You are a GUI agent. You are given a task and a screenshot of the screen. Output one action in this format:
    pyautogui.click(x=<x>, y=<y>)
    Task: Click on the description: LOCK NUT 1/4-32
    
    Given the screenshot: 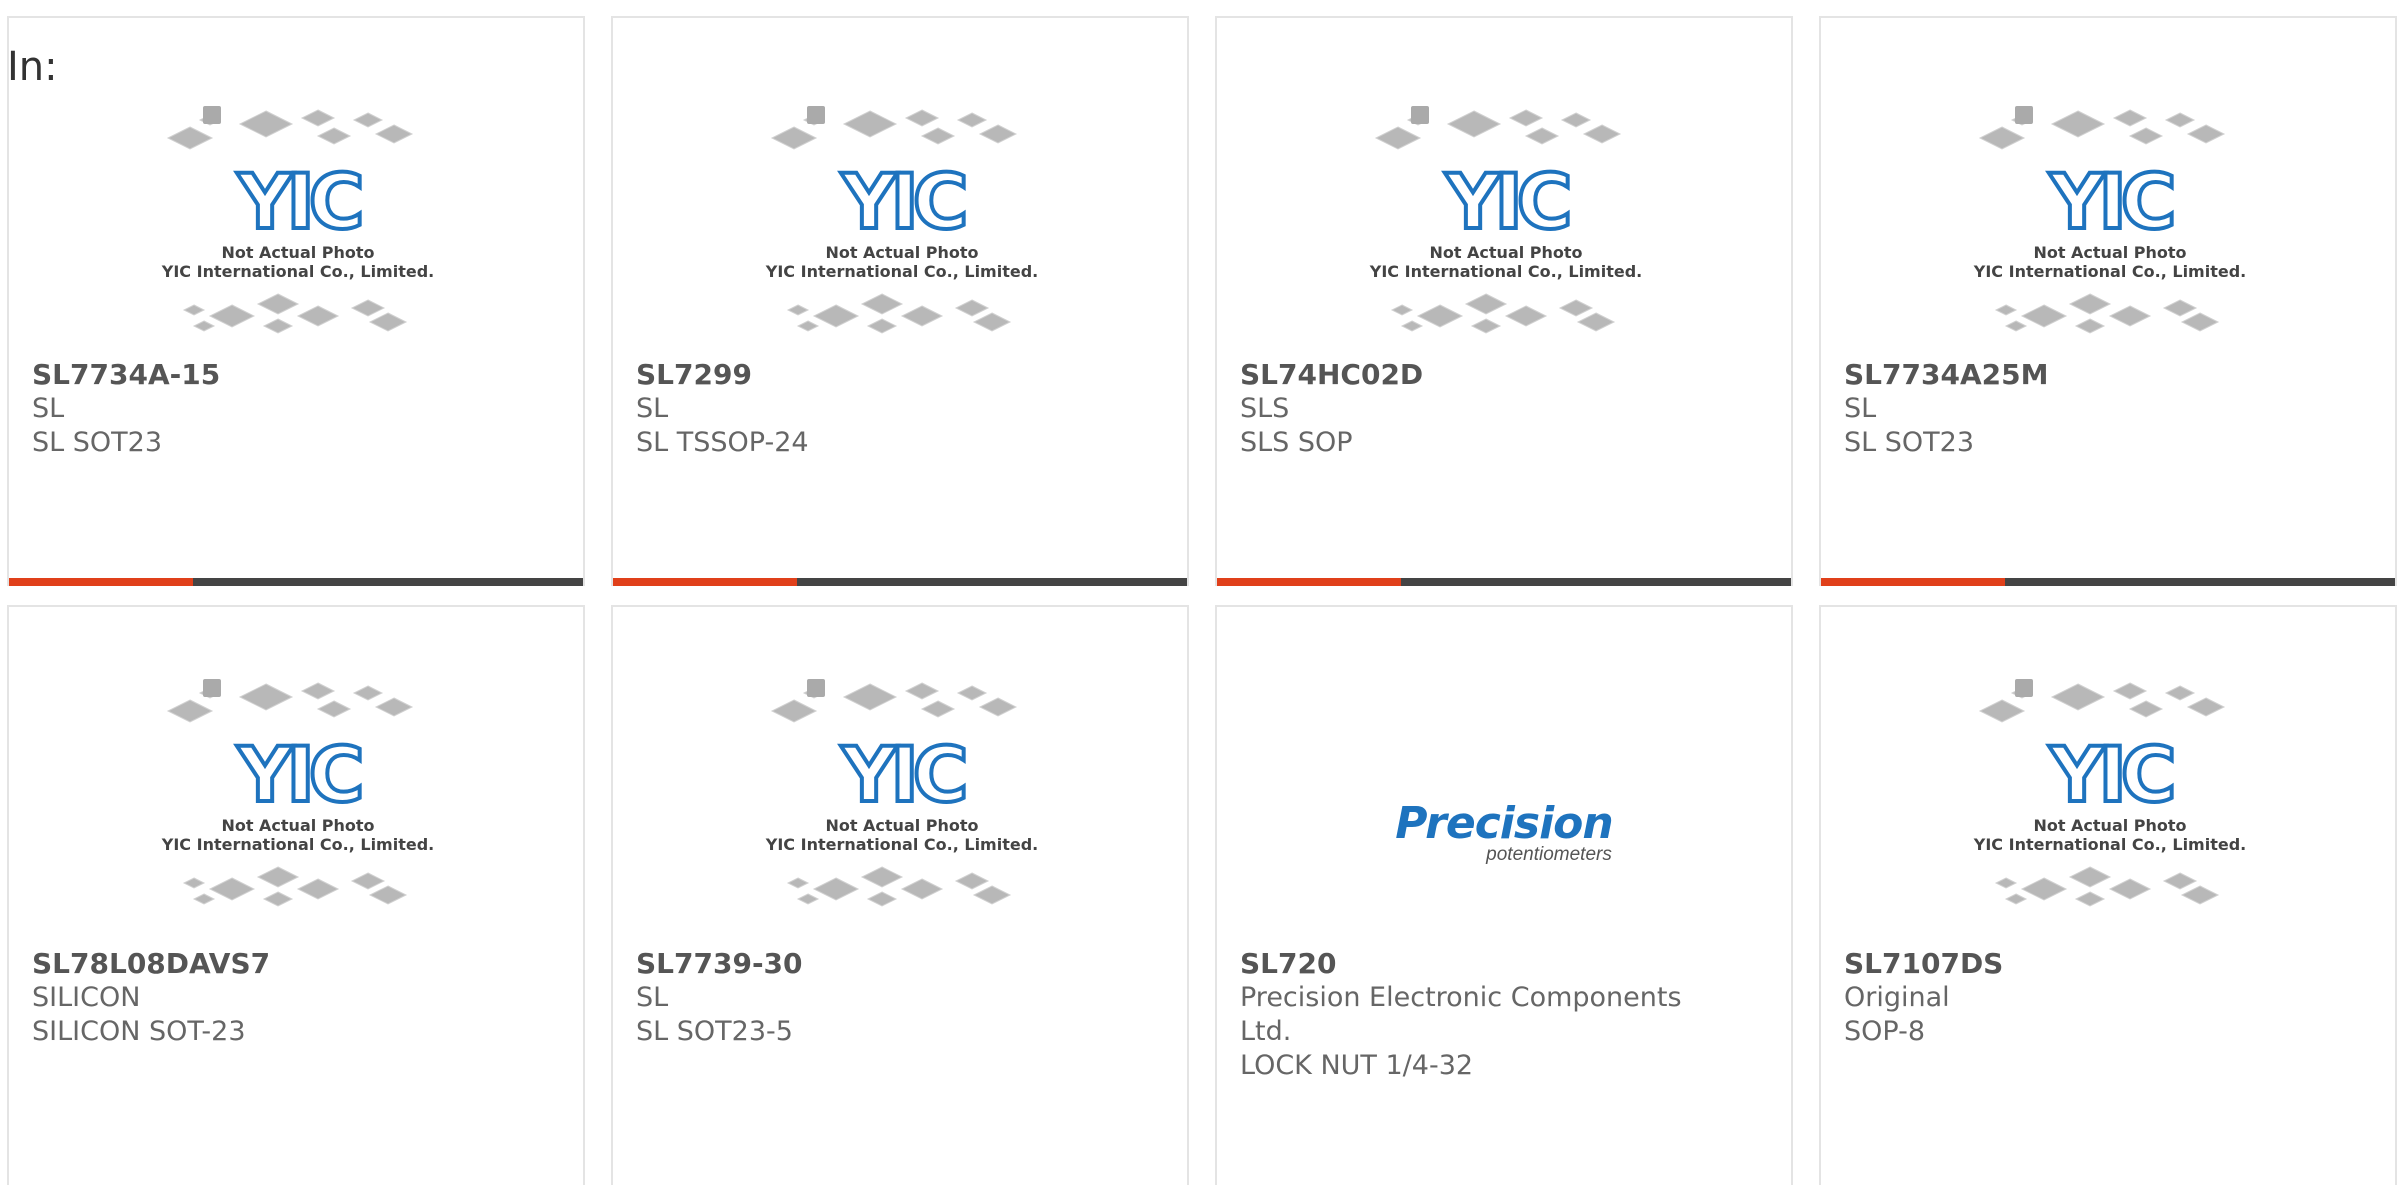 What is the action you would take?
    pyautogui.click(x=1357, y=1065)
    